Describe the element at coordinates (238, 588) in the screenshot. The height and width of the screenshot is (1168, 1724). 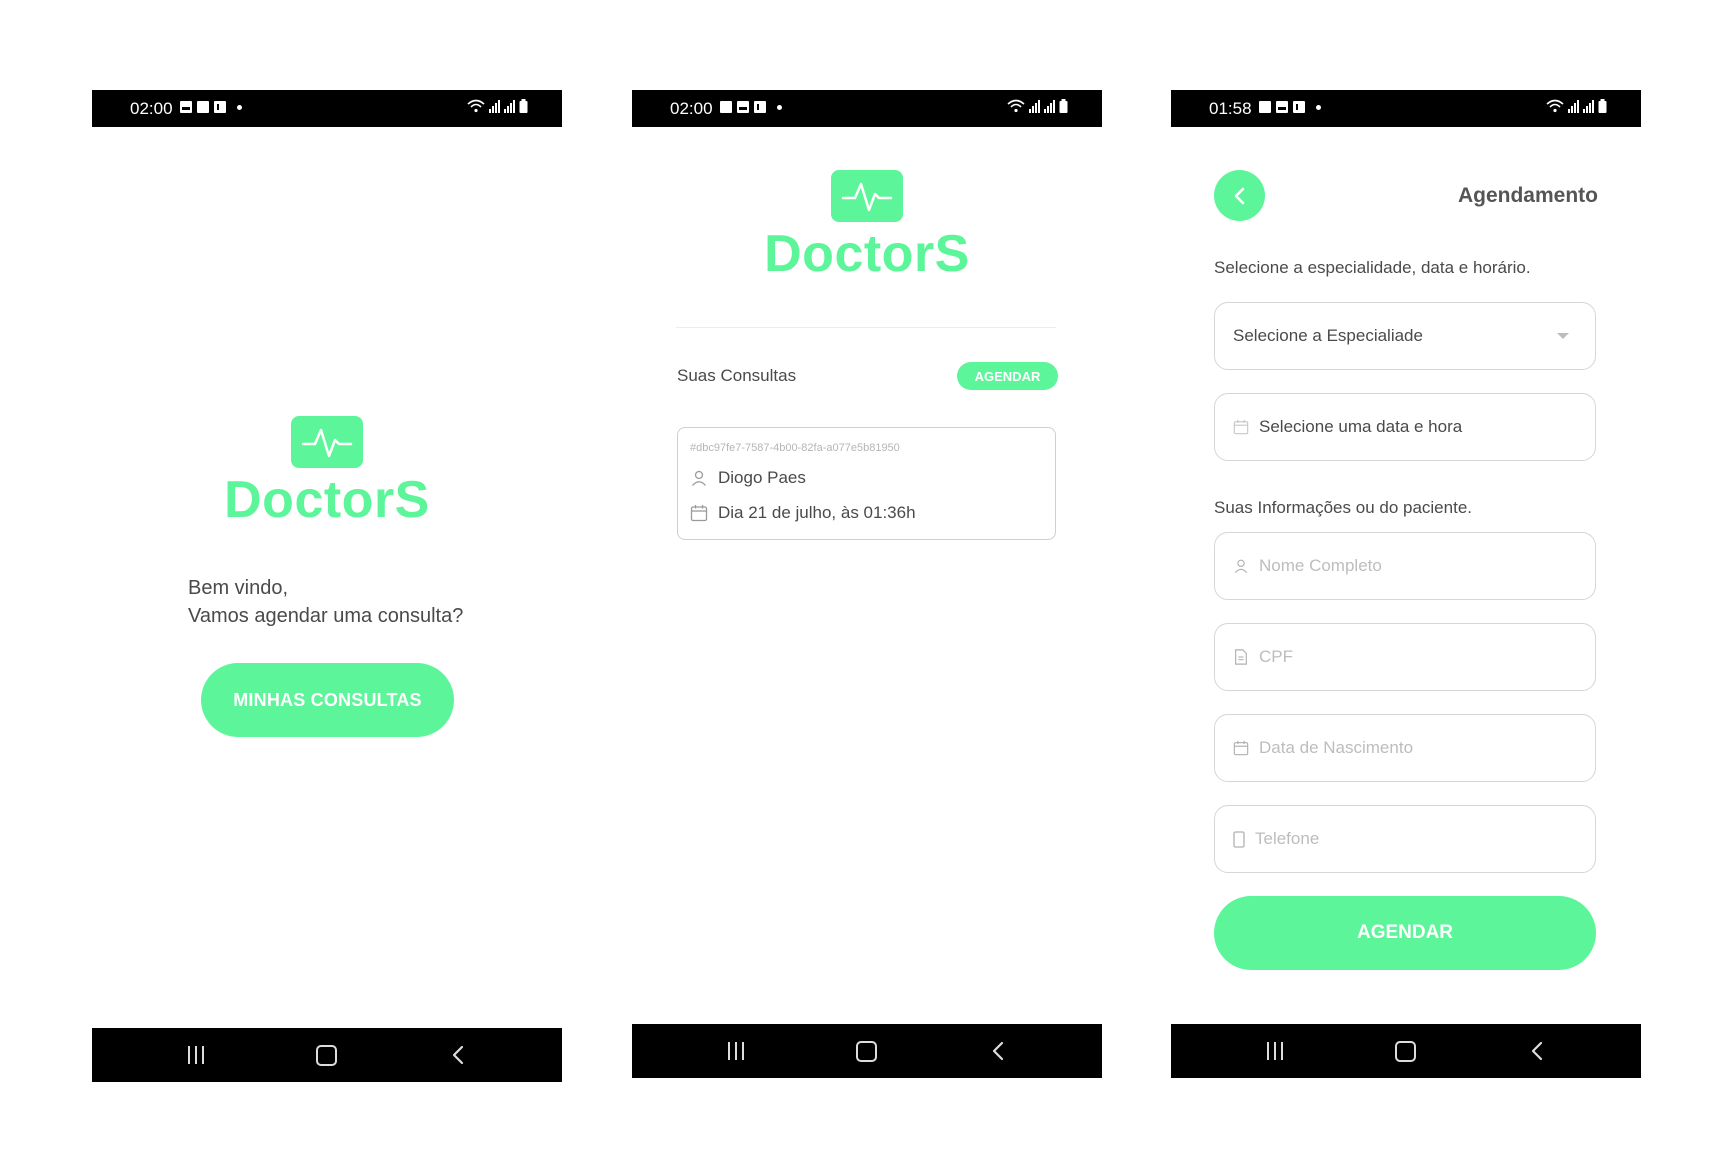
I see `welcome-line-1: Bem vindo,` at that location.